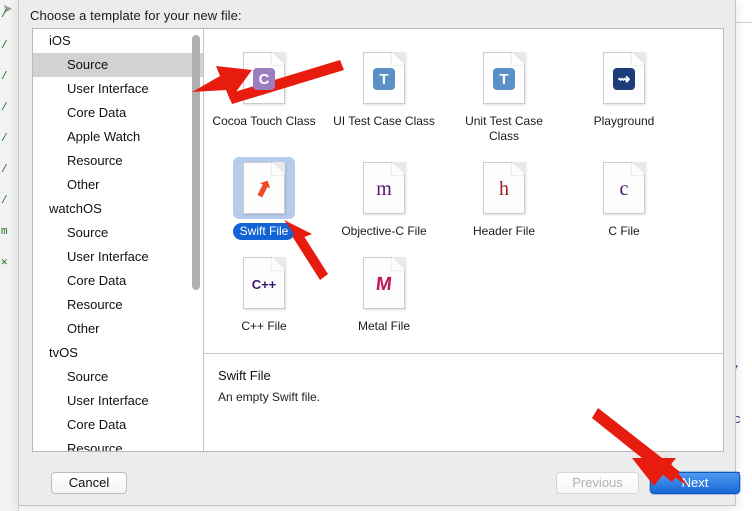  I want to click on template-tile-ui-test-case-class: T UI Test Case Class, so click(384, 93).